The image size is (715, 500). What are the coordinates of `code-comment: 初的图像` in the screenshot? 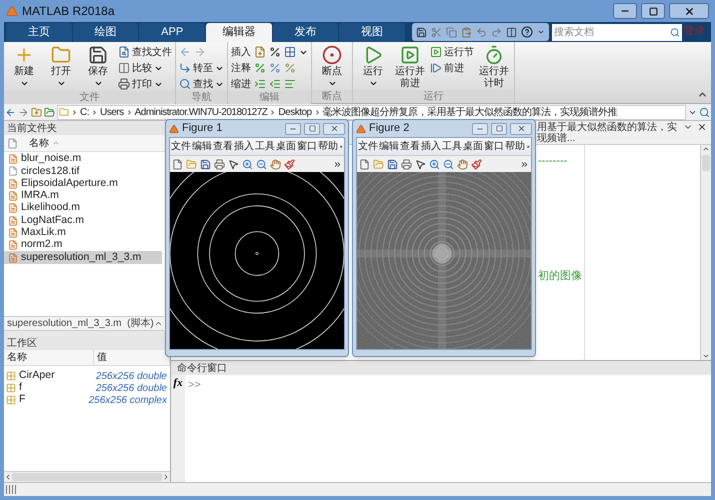 It's located at (560, 276).